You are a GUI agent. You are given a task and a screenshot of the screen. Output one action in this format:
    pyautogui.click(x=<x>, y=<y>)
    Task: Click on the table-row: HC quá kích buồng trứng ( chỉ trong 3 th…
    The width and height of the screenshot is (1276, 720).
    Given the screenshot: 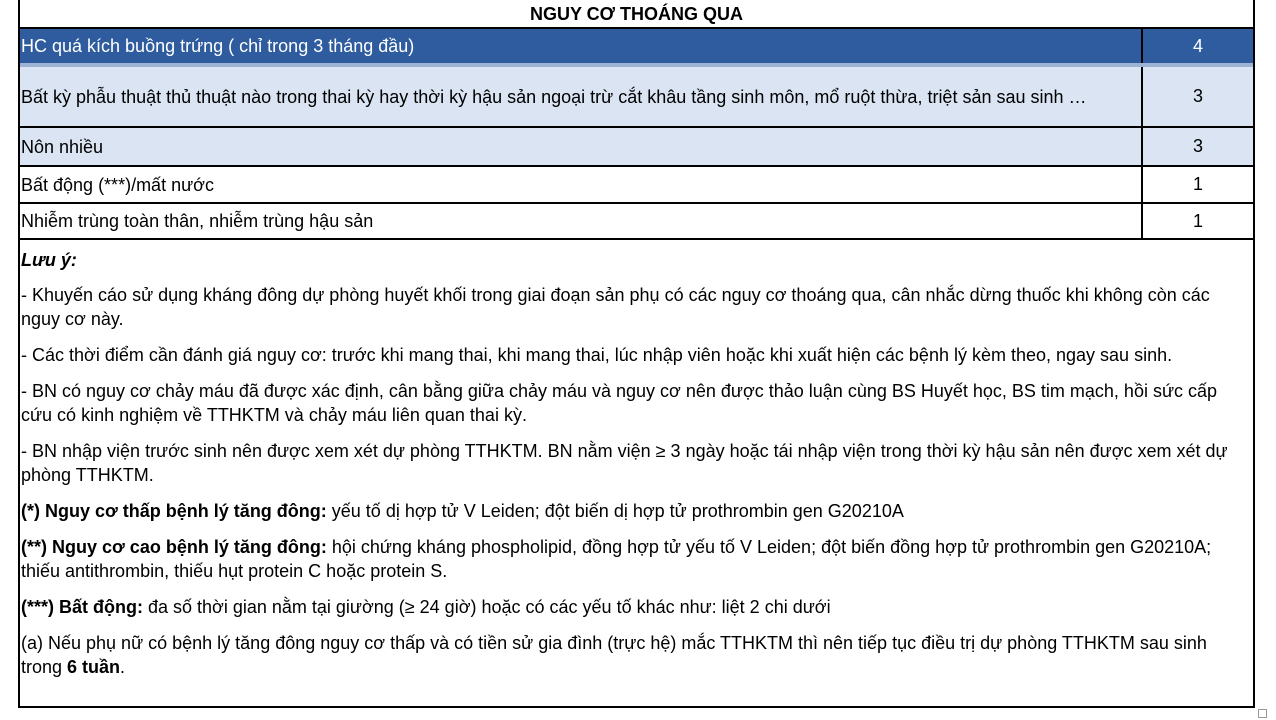 What is the action you would take?
    pyautogui.click(x=636, y=48)
    